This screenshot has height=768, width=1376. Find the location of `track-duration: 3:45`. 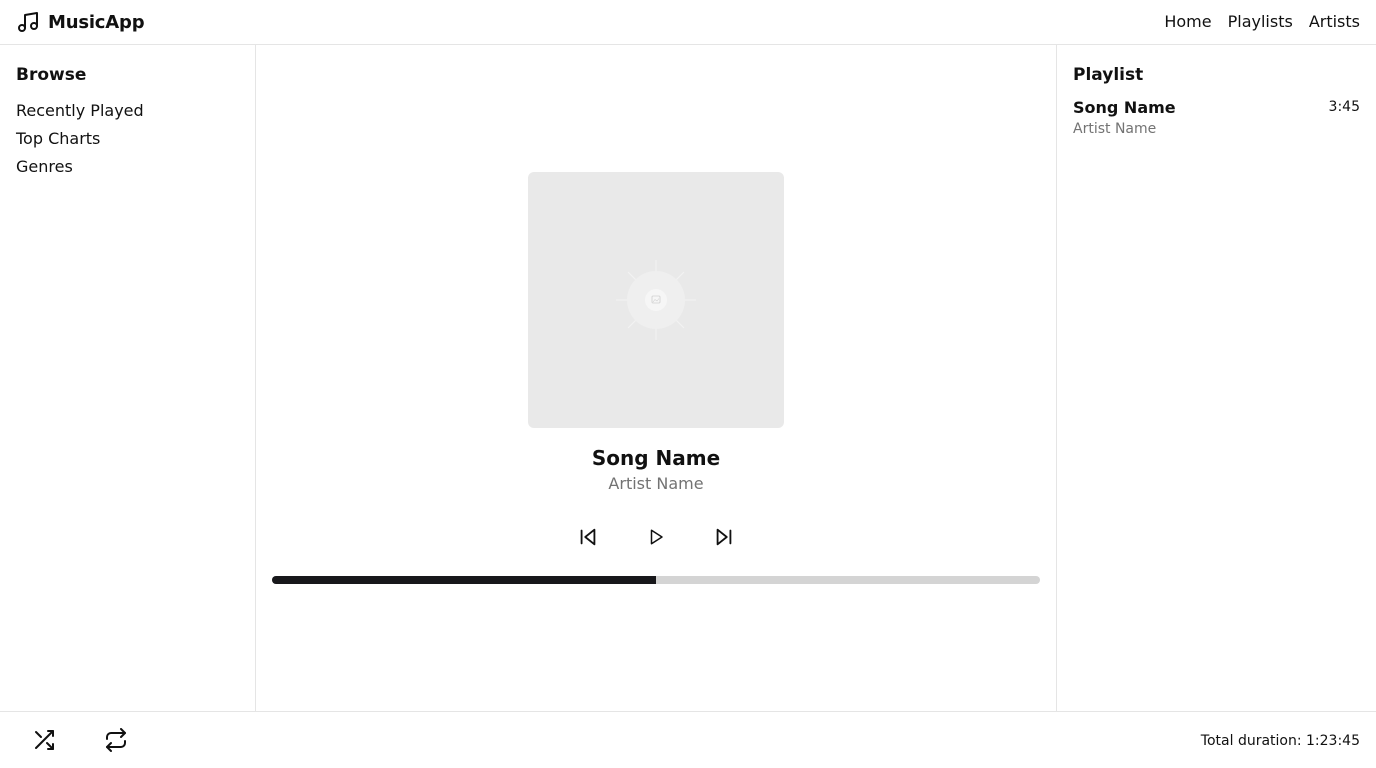

track-duration: 3:45 is located at coordinates (1344, 107).